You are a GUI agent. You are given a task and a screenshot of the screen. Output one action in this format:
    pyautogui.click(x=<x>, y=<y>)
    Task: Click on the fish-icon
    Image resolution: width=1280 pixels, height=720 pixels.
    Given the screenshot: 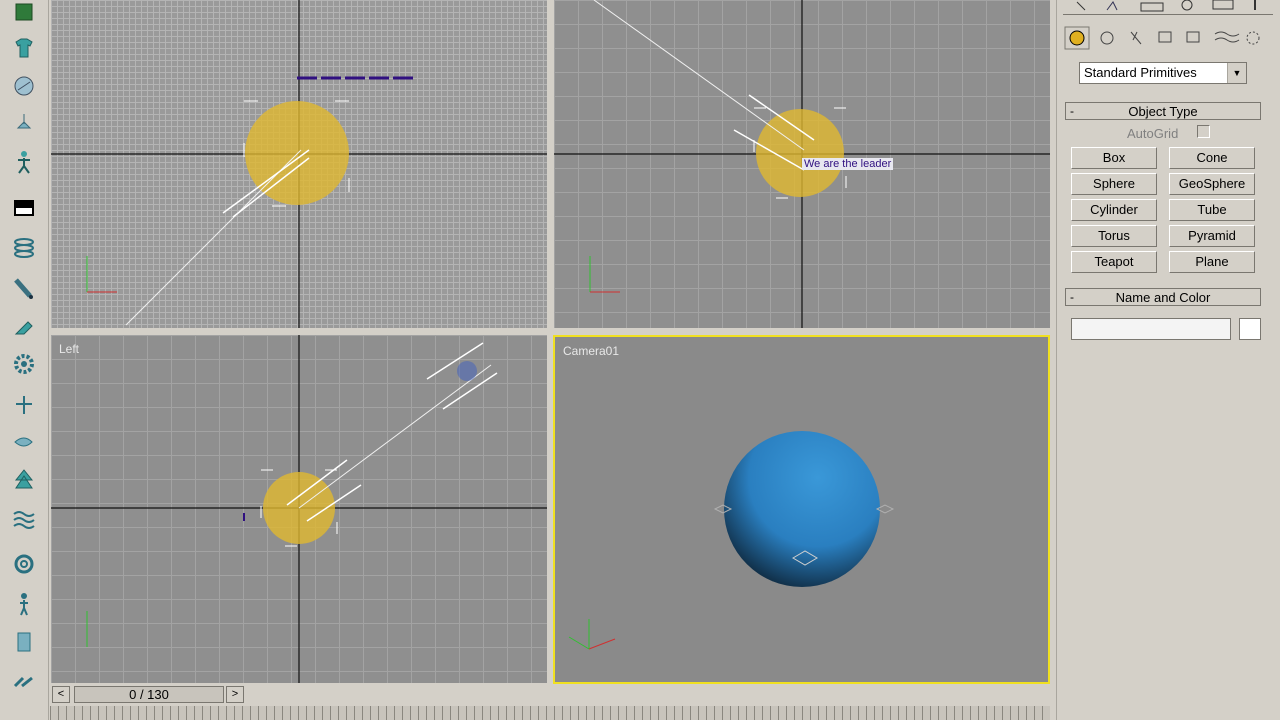 What is the action you would take?
    pyautogui.click(x=24, y=442)
    